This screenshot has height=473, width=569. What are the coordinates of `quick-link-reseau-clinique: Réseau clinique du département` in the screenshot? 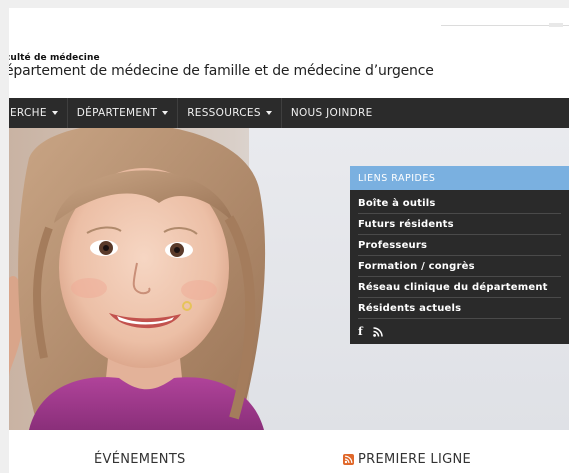 It's located at (459, 287).